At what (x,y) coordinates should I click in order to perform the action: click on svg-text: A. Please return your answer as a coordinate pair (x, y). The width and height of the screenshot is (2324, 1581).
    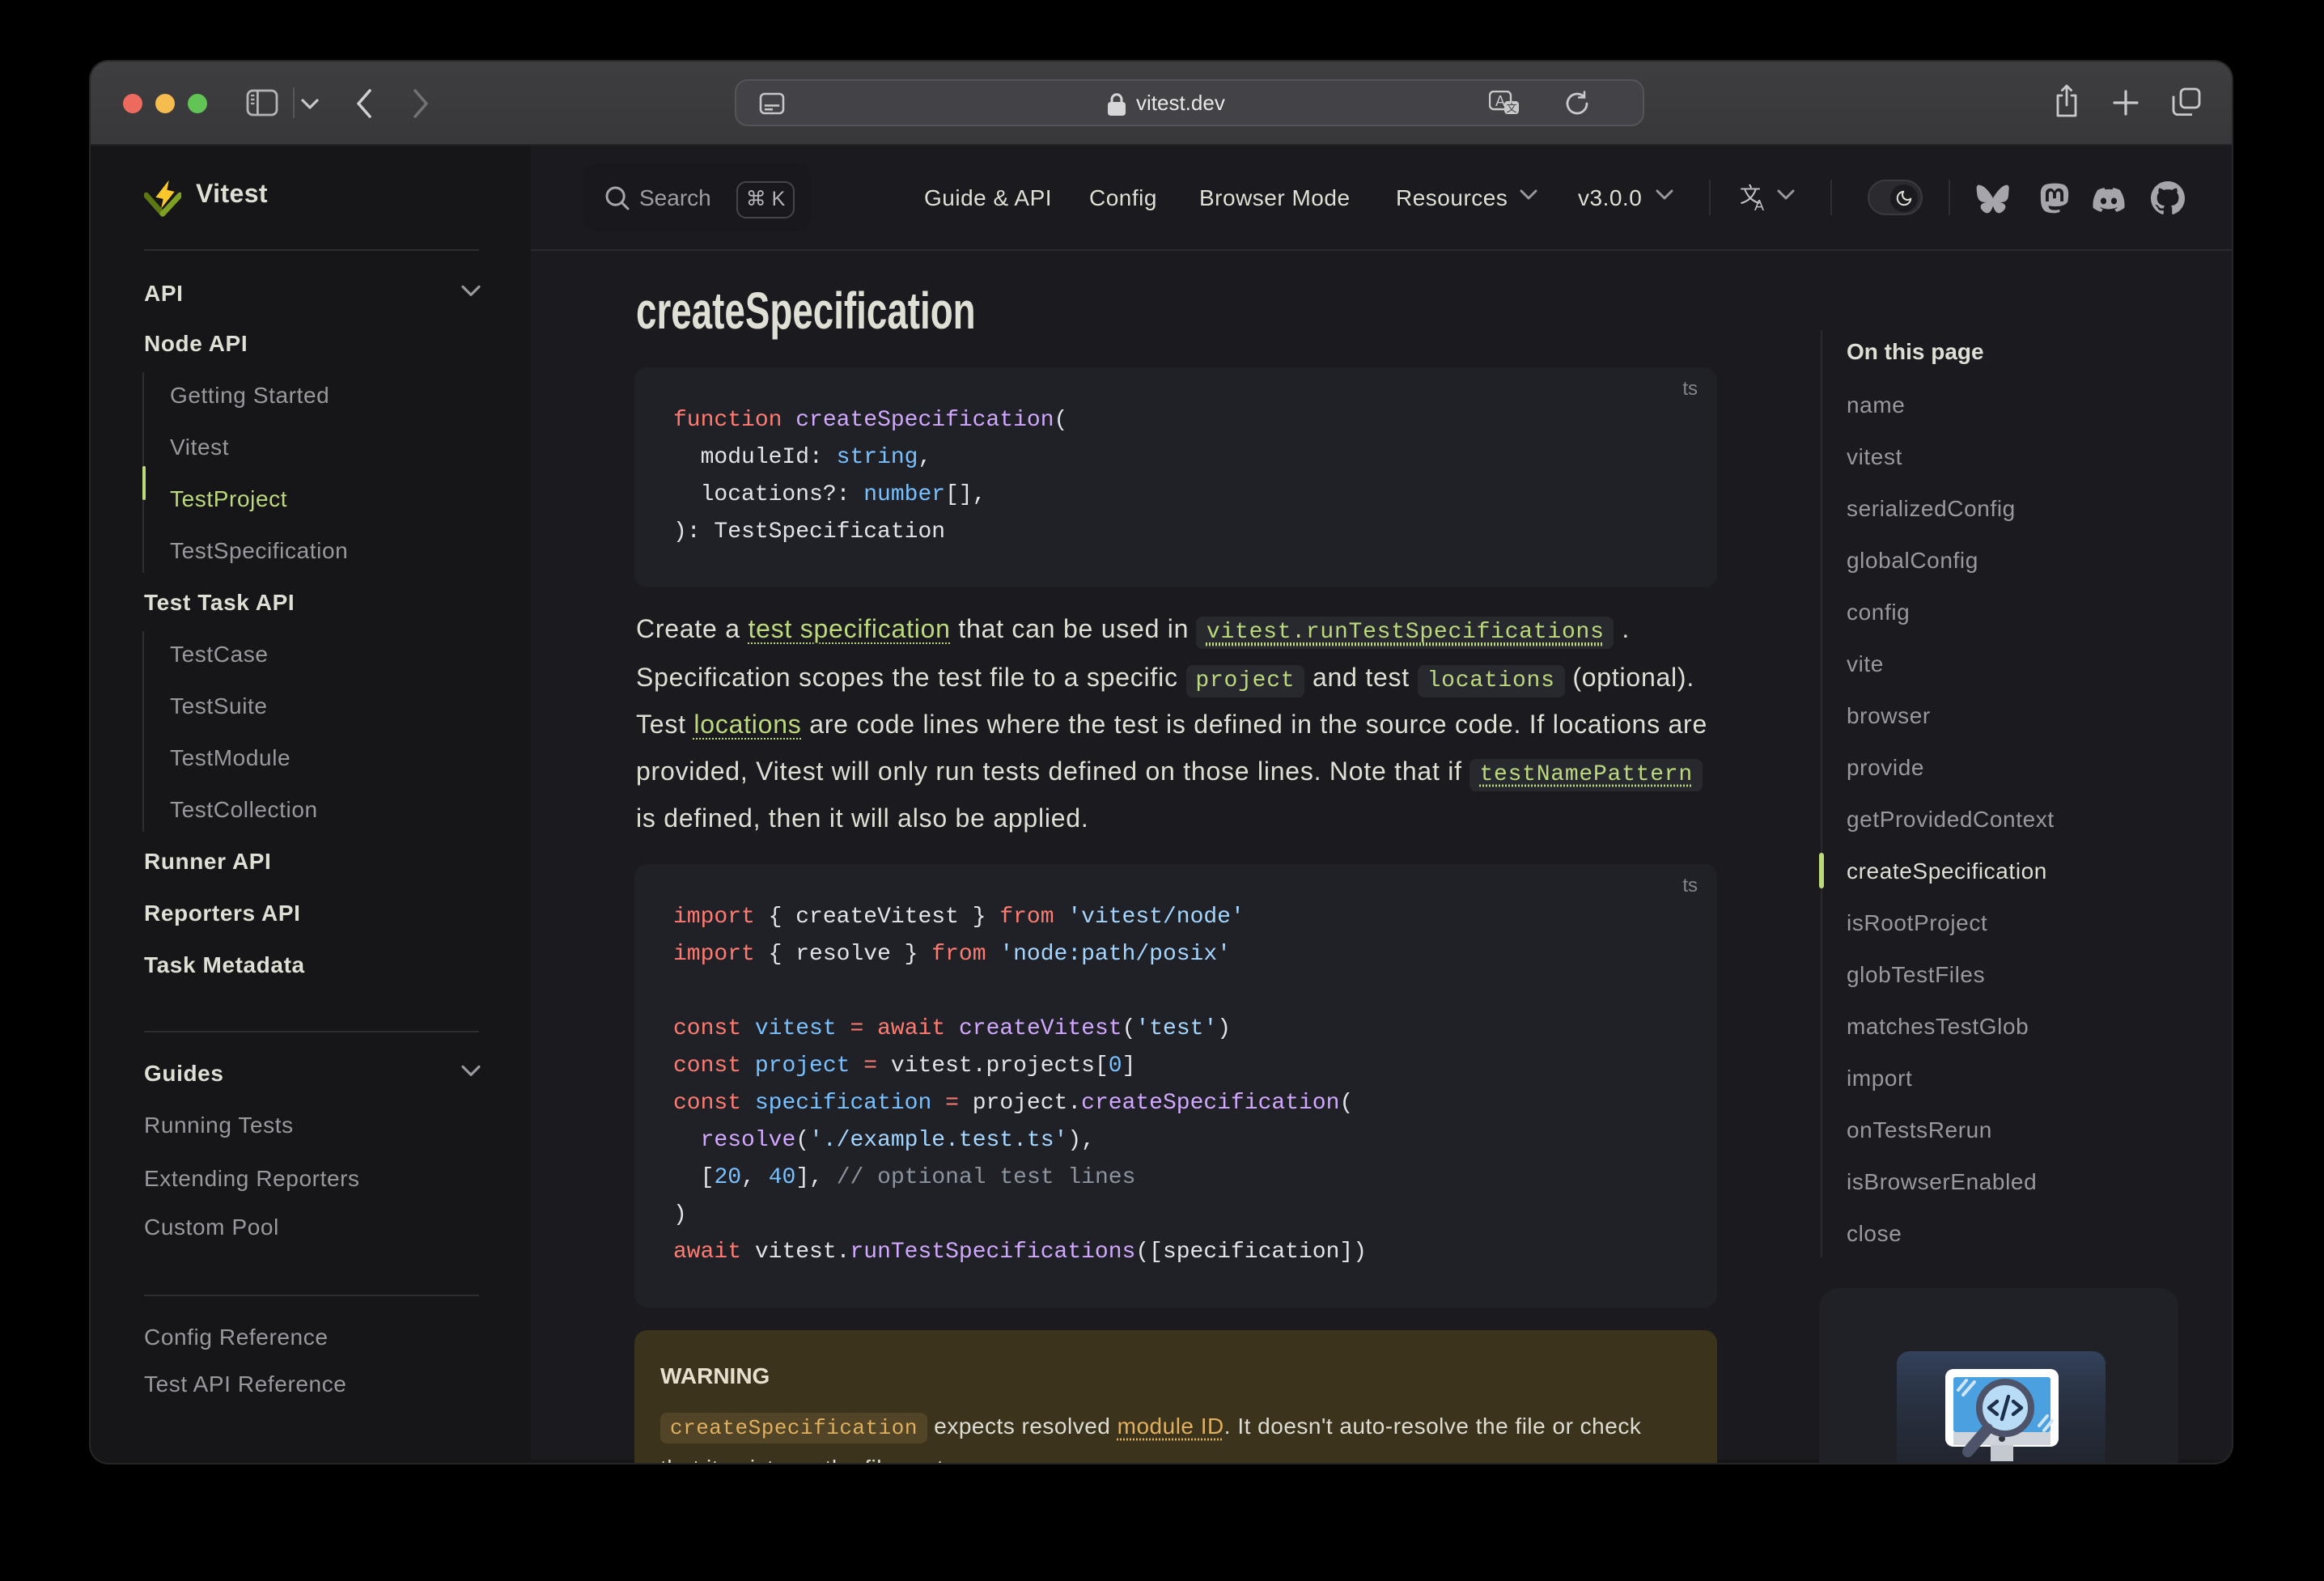
    Looking at the image, I should click on (1759, 204).